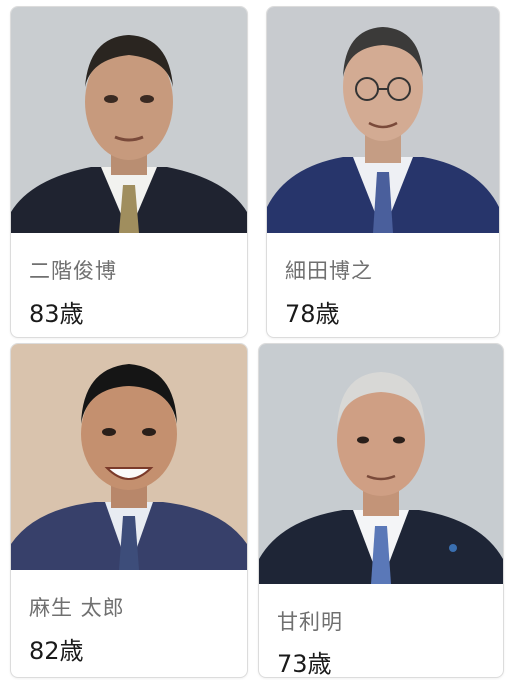 The height and width of the screenshot is (680, 510). Describe the element at coordinates (304, 664) in the screenshot. I see `person-age: 73歳` at that location.